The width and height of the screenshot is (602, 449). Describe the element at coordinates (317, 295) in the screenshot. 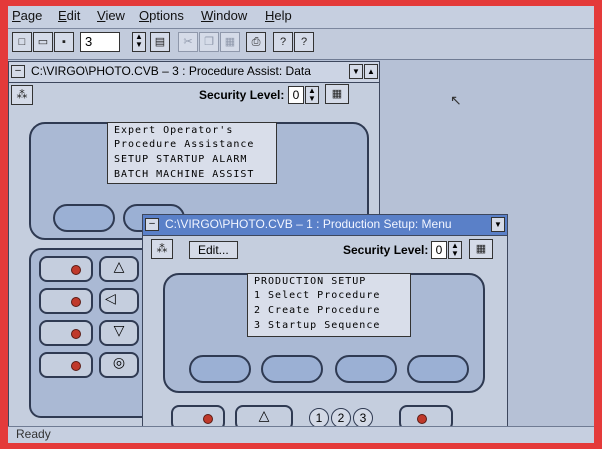

I see `menu-line: 1 Select Procedure` at that location.